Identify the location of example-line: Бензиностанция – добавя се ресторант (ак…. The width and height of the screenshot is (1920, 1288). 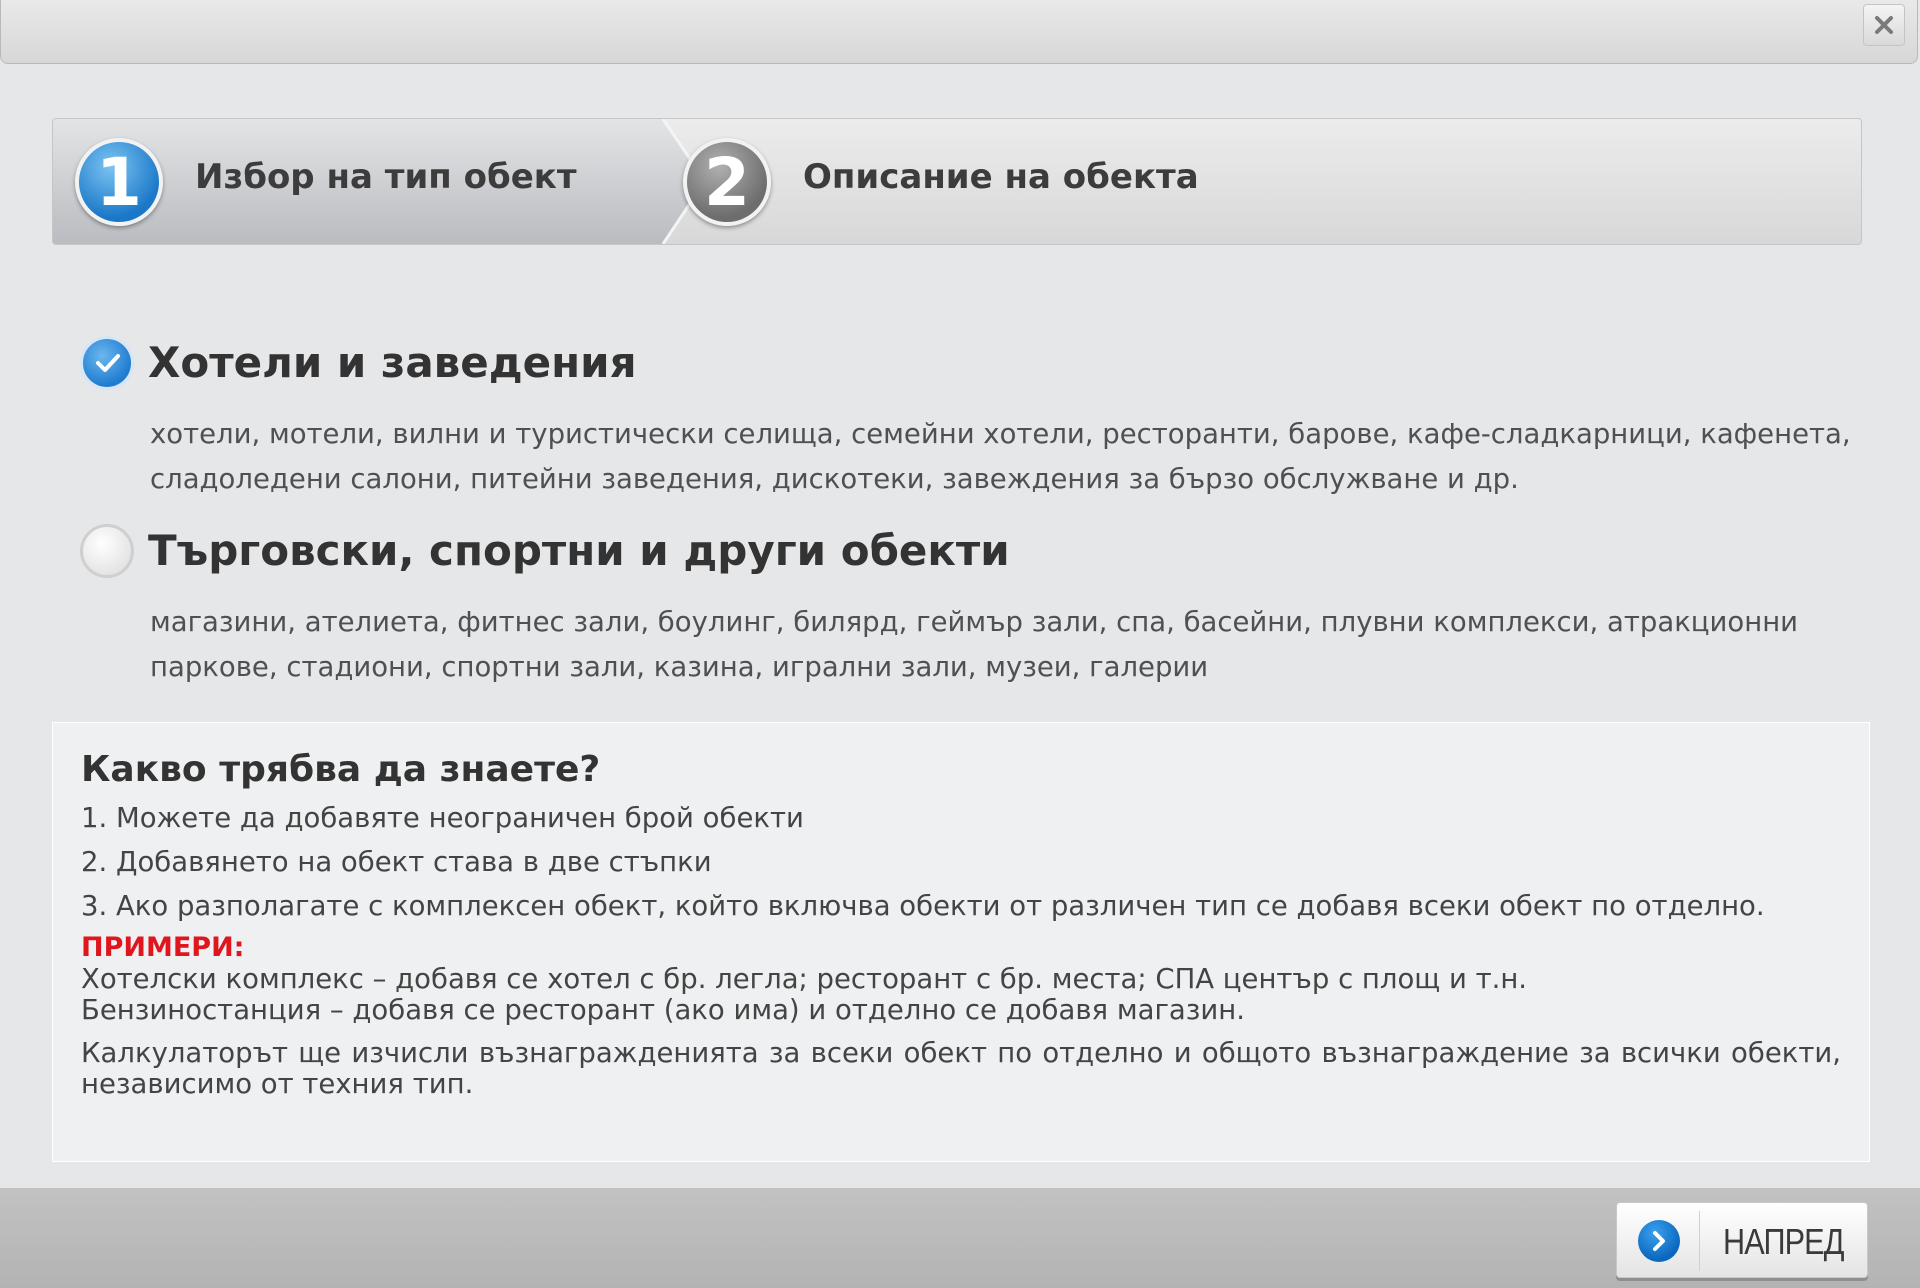
(663, 1010).